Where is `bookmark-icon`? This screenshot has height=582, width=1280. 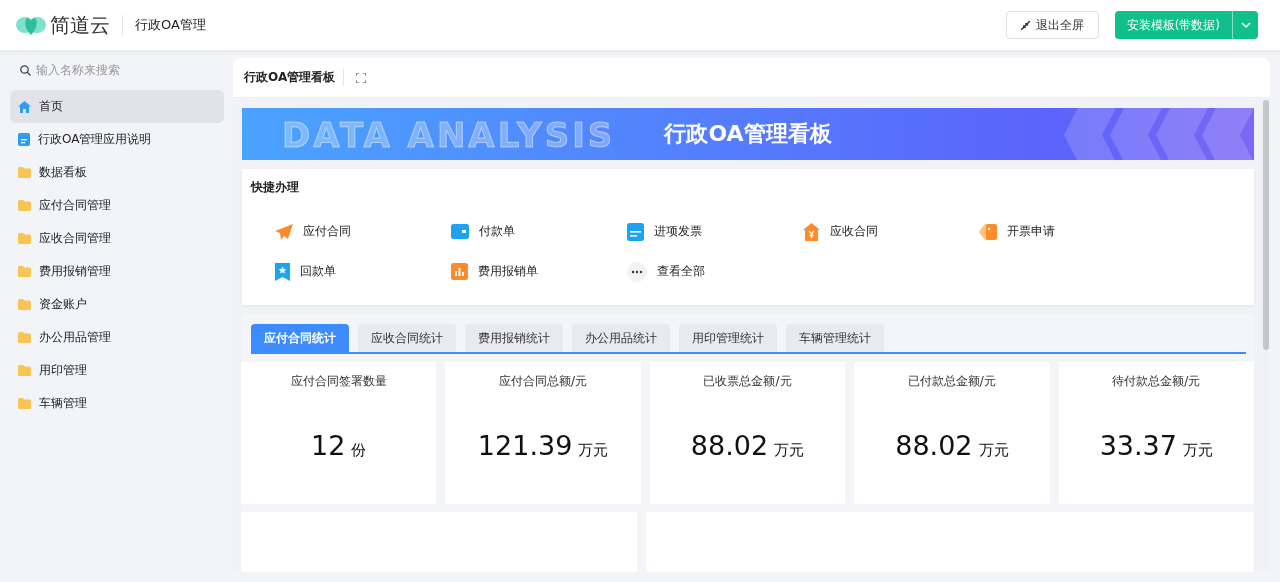 bookmark-icon is located at coordinates (282, 271).